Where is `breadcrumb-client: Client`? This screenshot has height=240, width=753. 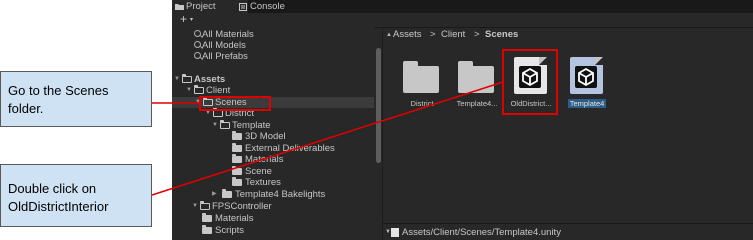 breadcrumb-client: Client is located at coordinates (453, 35).